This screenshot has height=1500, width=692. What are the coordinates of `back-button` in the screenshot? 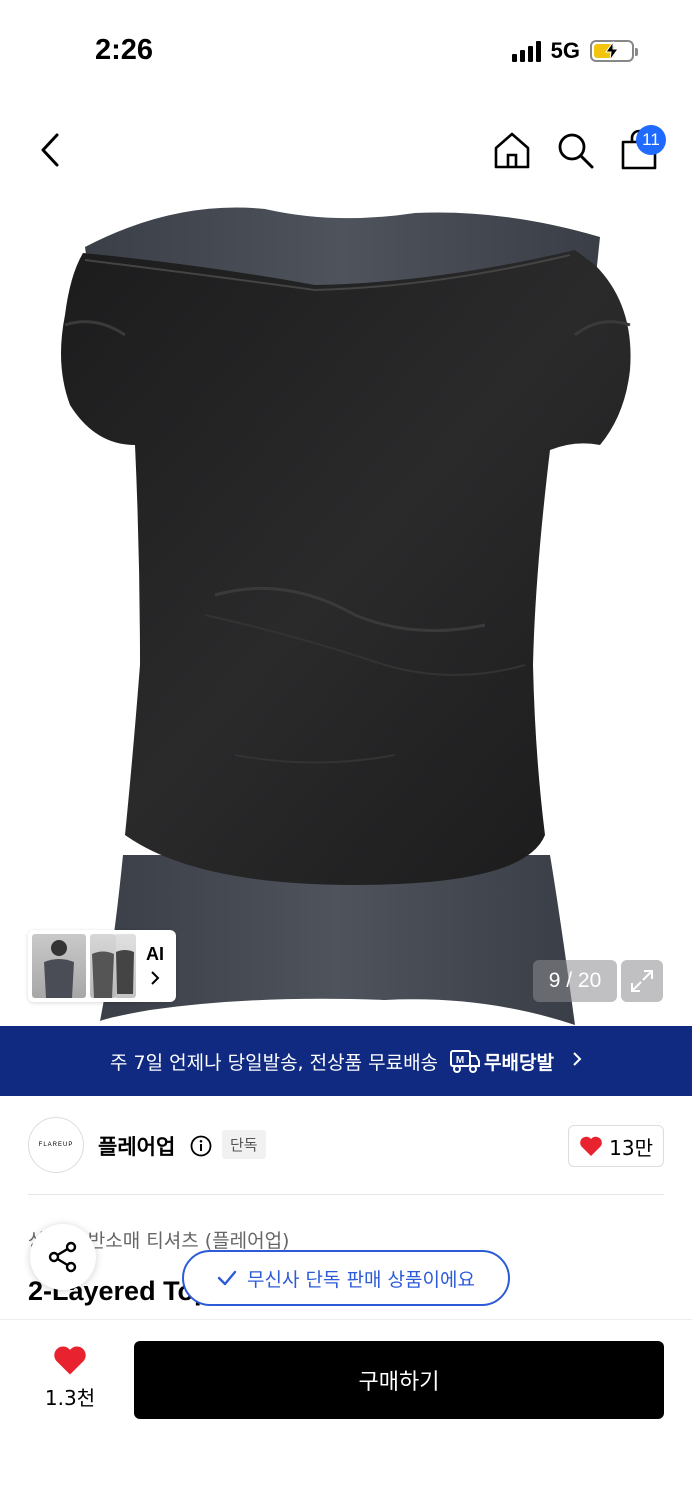 It's located at (50, 150).